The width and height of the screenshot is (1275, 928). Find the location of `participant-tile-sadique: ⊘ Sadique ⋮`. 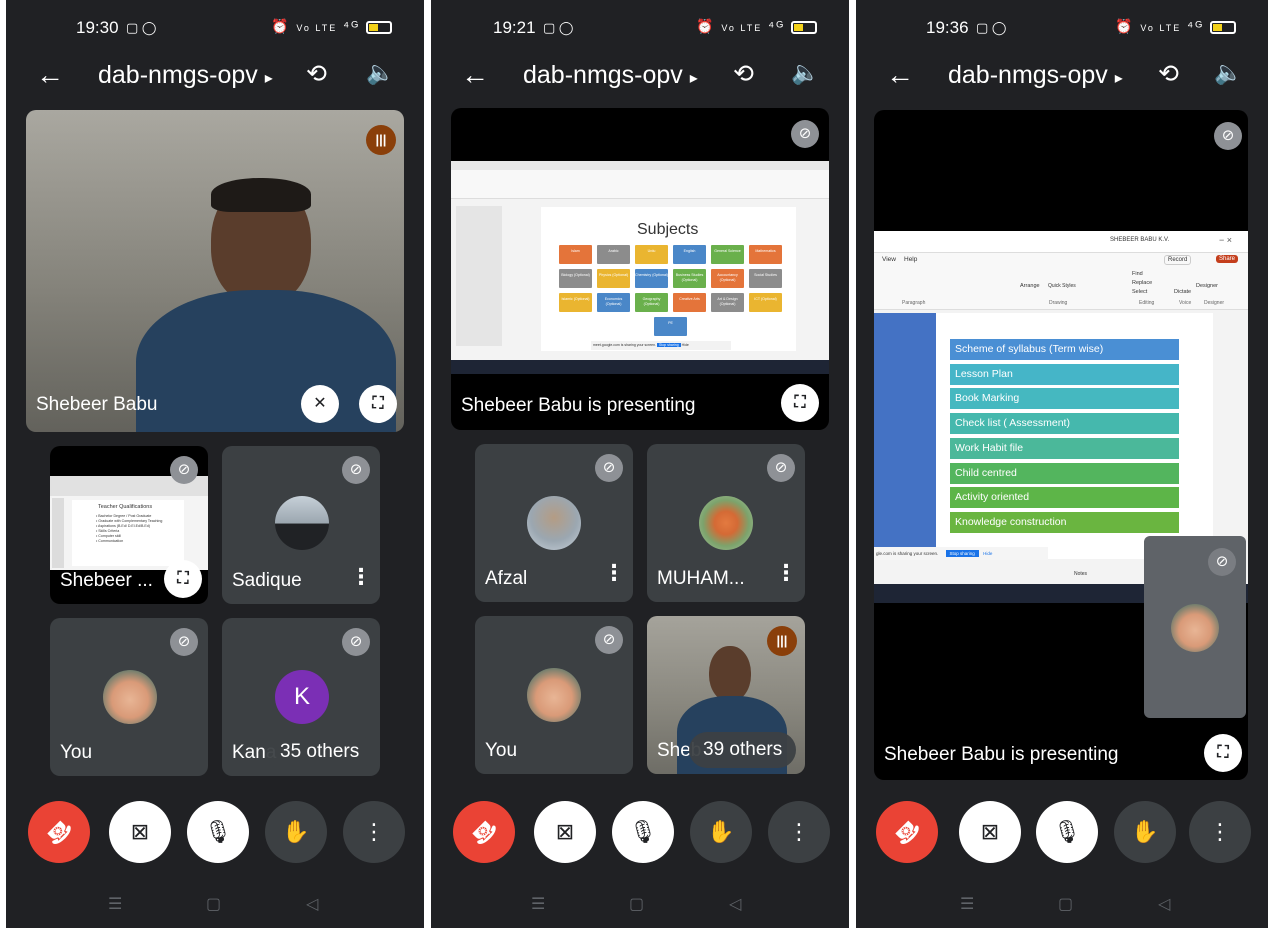

participant-tile-sadique: ⊘ Sadique ⋮ is located at coordinates (301, 525).